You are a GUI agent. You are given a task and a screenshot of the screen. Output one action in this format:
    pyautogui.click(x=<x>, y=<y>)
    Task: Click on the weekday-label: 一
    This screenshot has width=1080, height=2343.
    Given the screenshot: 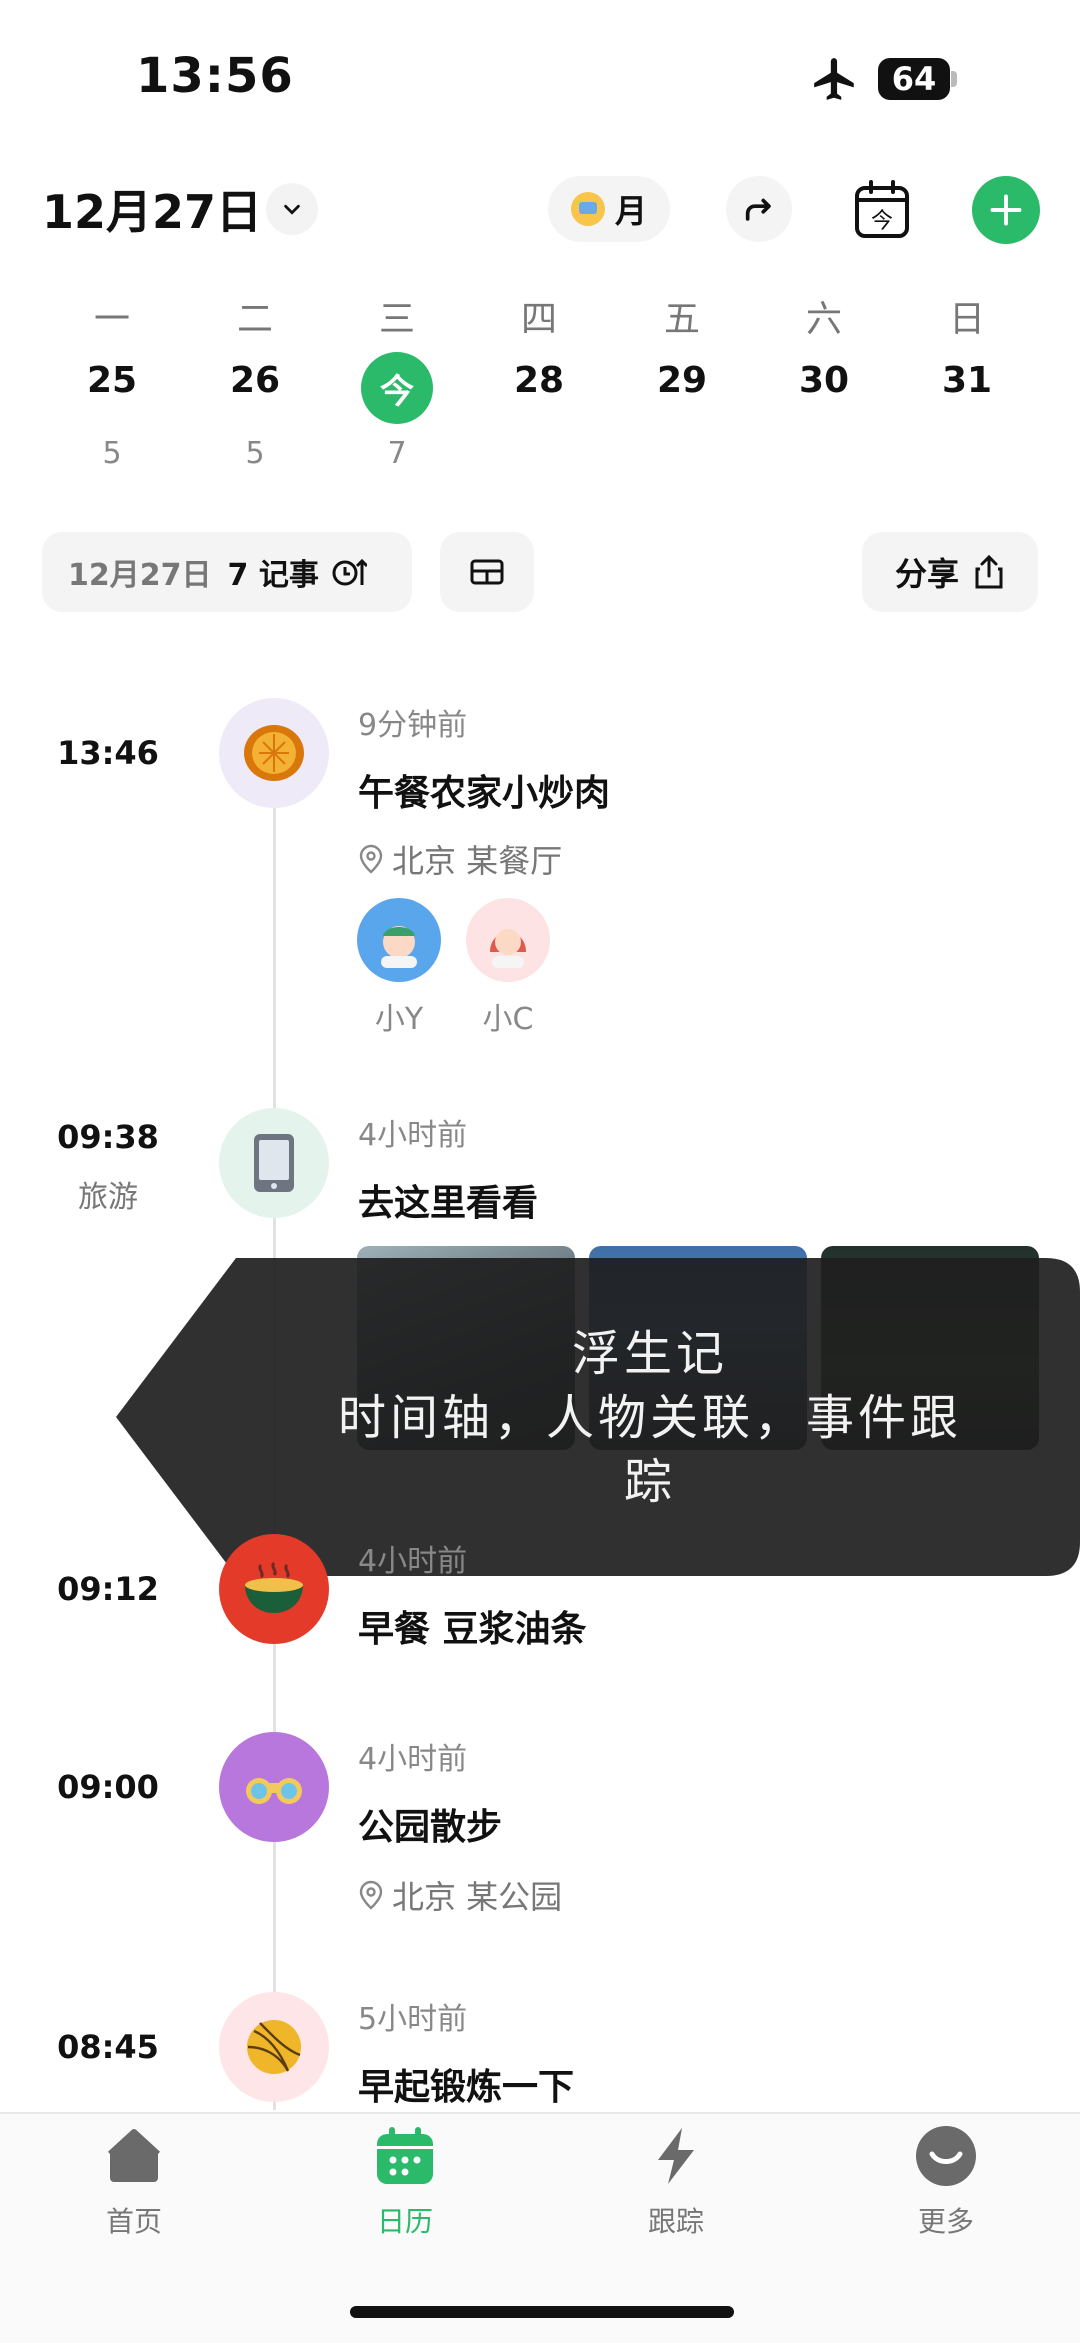 What is the action you would take?
    pyautogui.click(x=111, y=319)
    